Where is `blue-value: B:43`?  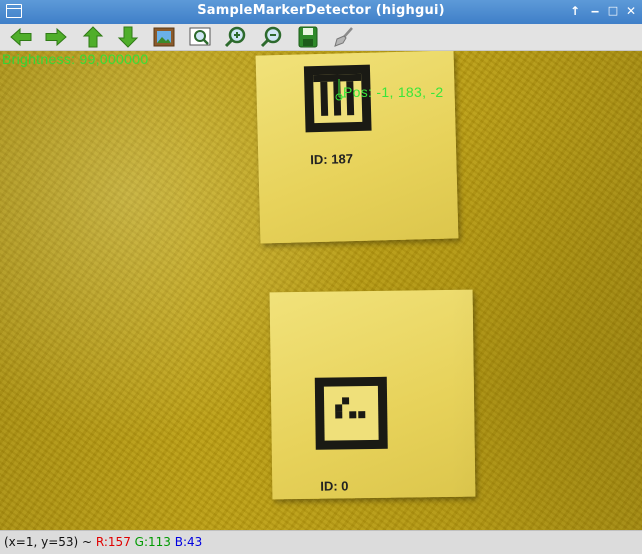
blue-value: B:43 is located at coordinates (188, 542).